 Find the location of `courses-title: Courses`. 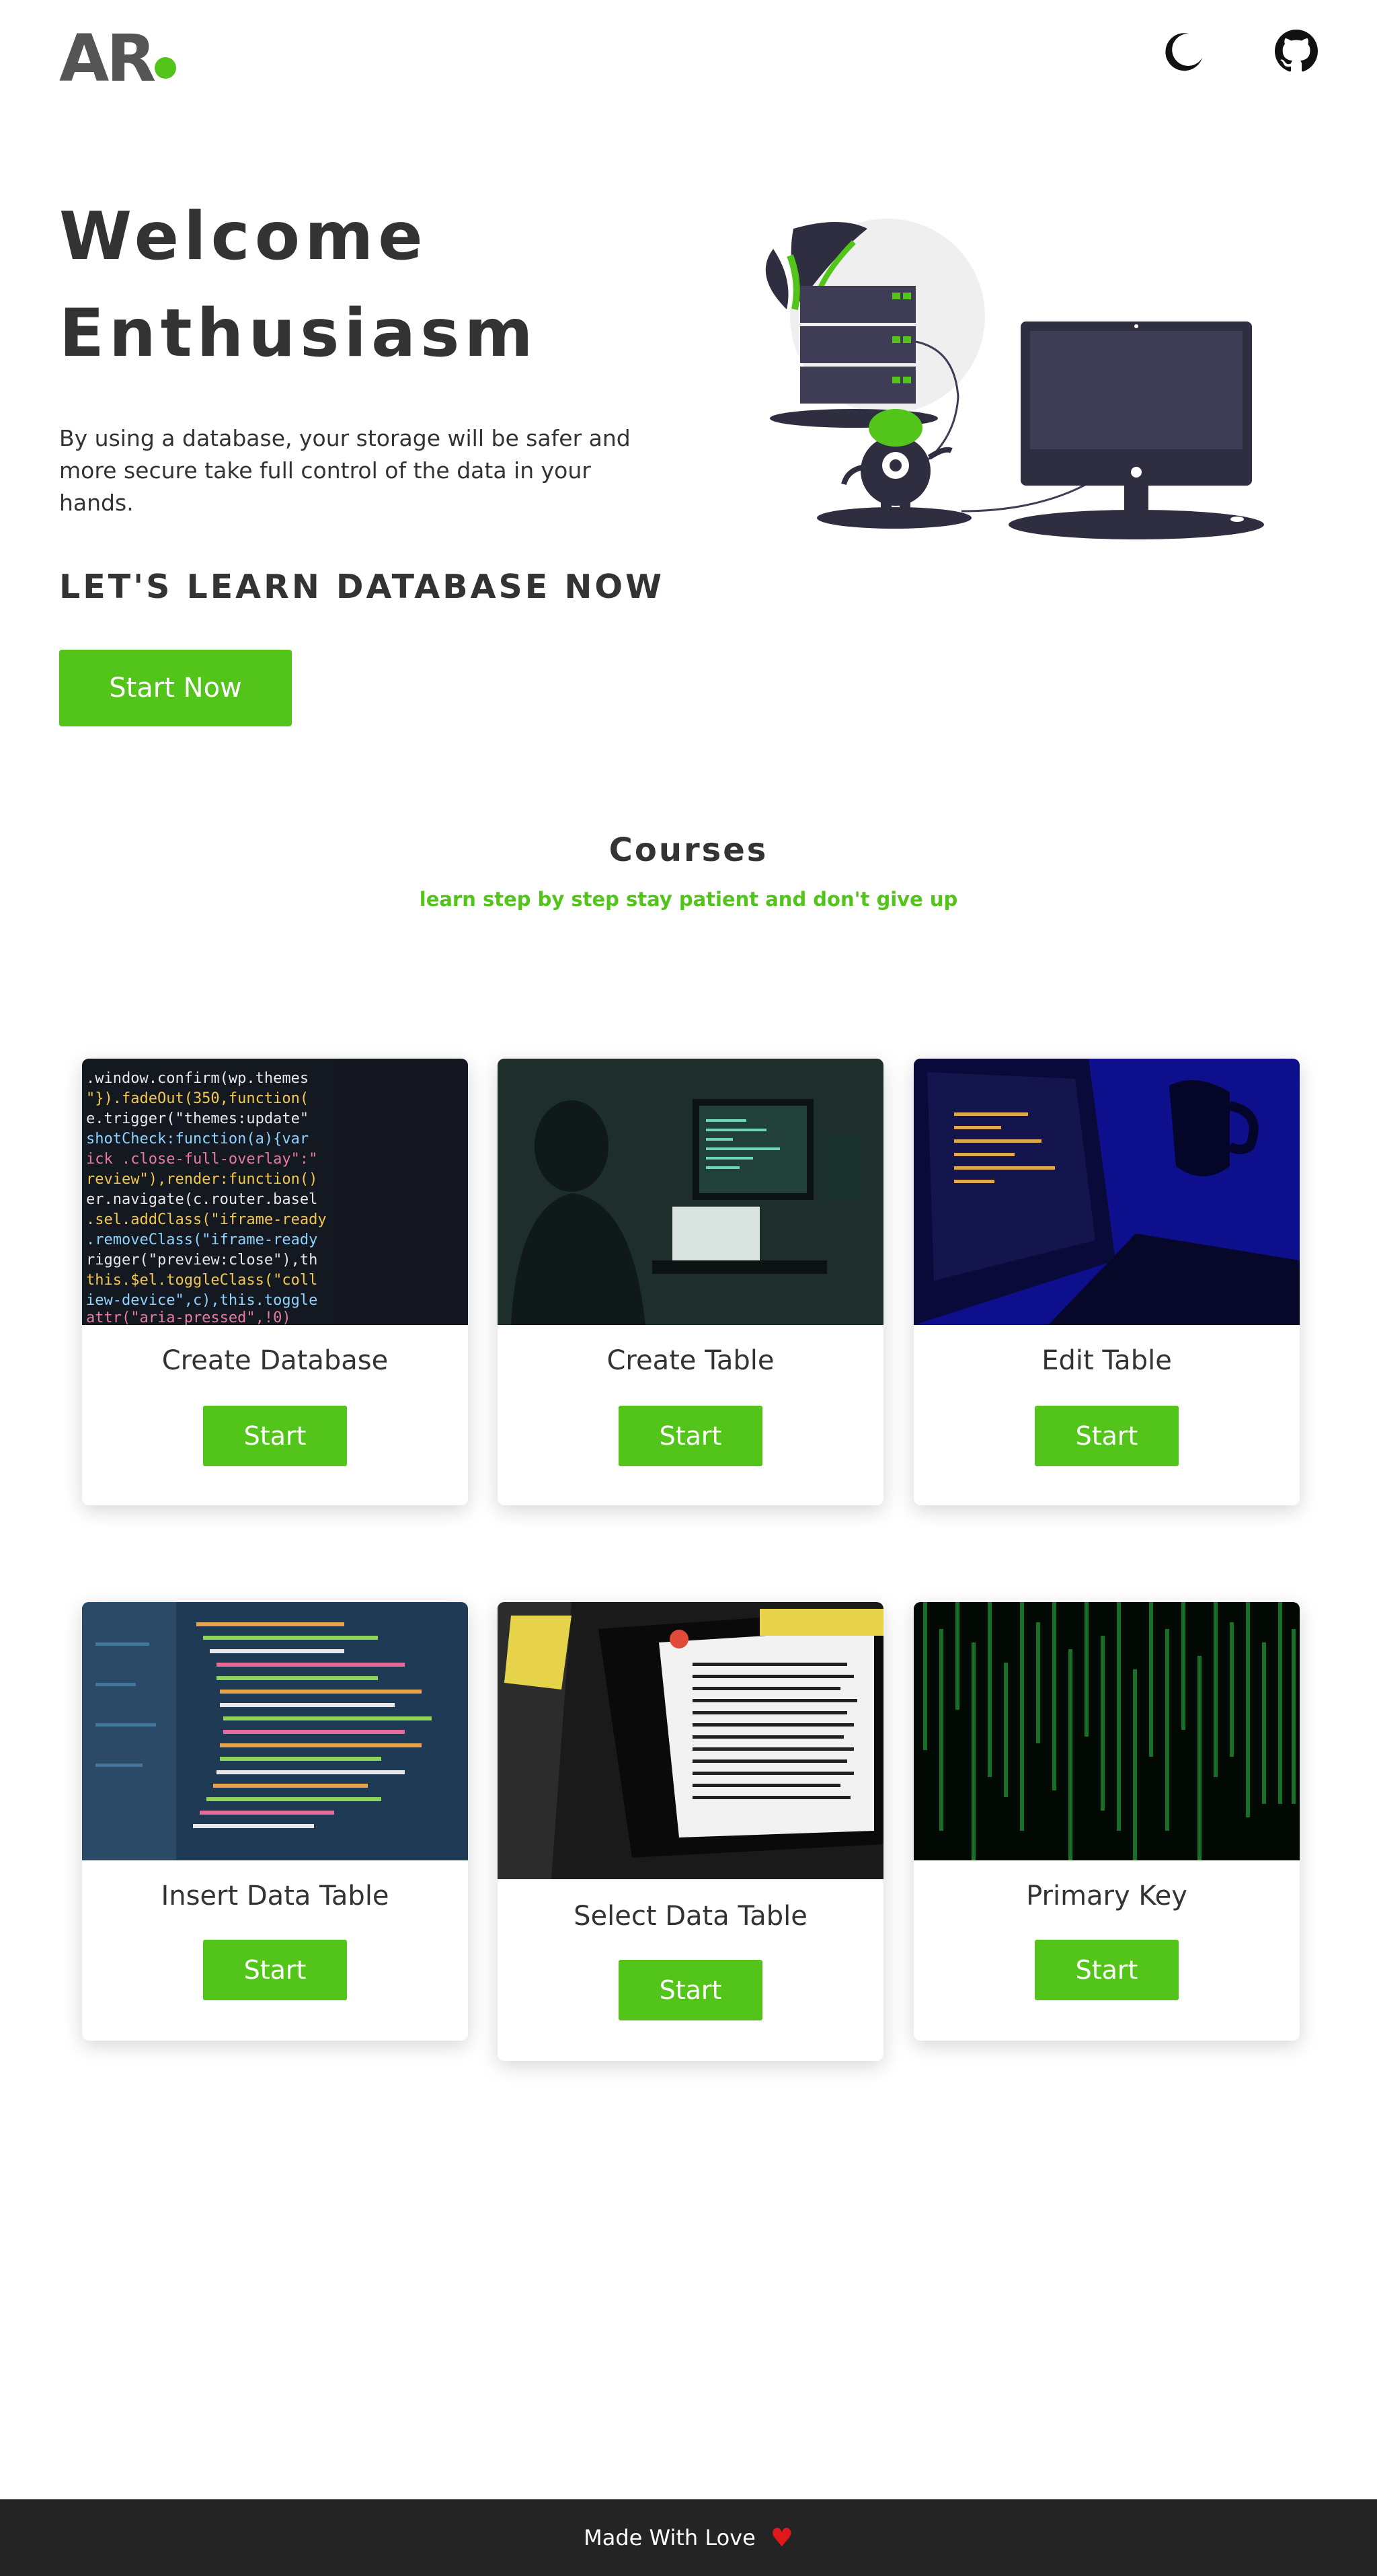

courses-title: Courses is located at coordinates (688, 850).